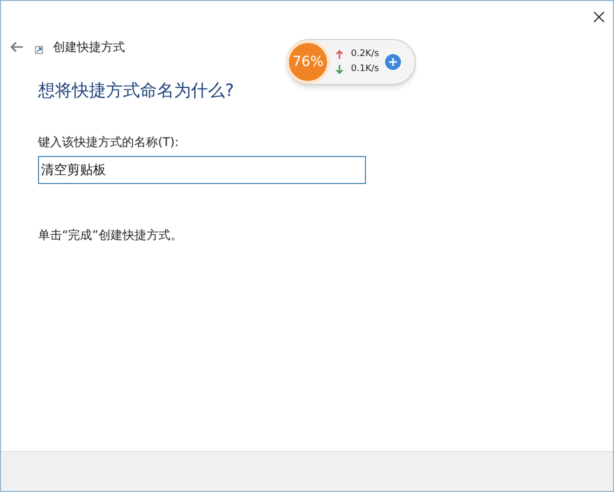 The image size is (614, 492). What do you see at coordinates (599, 17) in the screenshot?
I see `close-icon` at bounding box center [599, 17].